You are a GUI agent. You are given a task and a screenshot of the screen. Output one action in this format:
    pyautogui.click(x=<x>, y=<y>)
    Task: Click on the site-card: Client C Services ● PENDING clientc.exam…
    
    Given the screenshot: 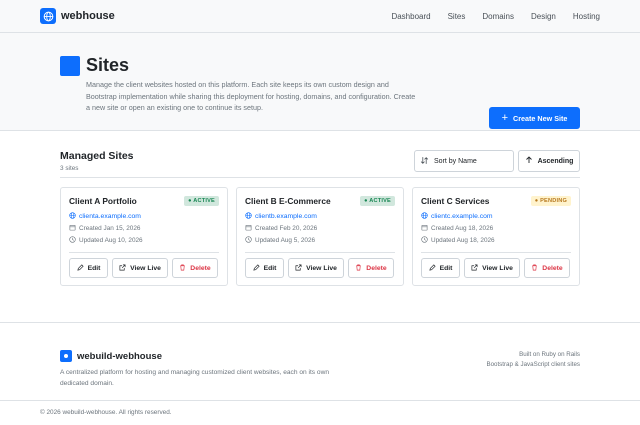 What is the action you would take?
    pyautogui.click(x=496, y=236)
    